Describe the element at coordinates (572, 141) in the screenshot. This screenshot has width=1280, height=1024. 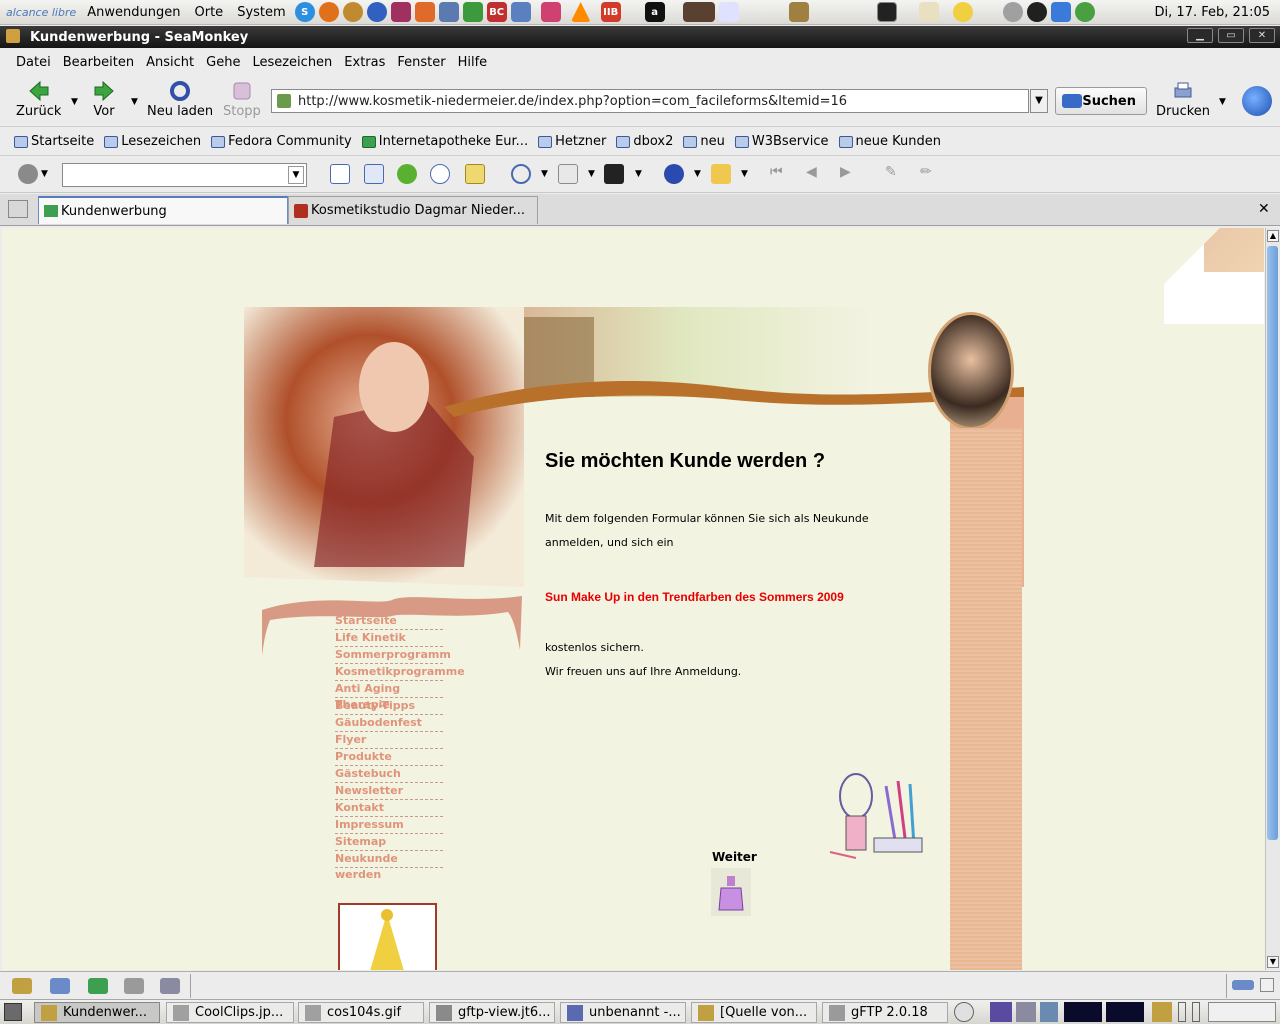
I see `bookmark-hetzner: Hetzner` at that location.